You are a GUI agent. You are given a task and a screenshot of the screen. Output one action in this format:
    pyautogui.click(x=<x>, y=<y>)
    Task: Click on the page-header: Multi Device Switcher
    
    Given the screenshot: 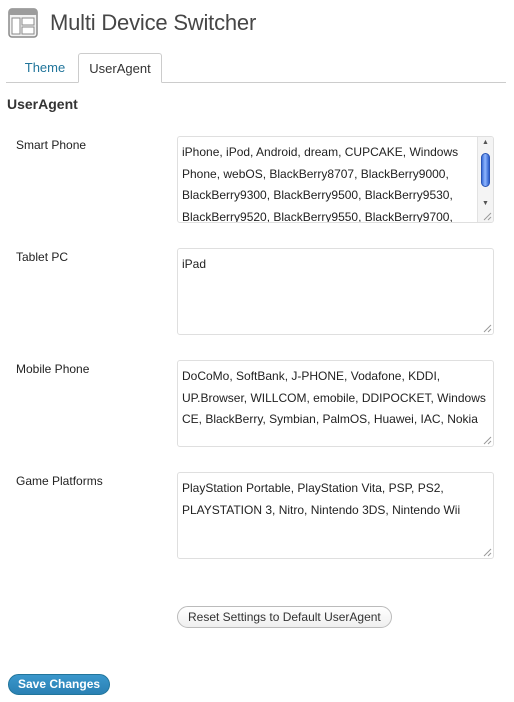 What is the action you would take?
    pyautogui.click(x=132, y=23)
    